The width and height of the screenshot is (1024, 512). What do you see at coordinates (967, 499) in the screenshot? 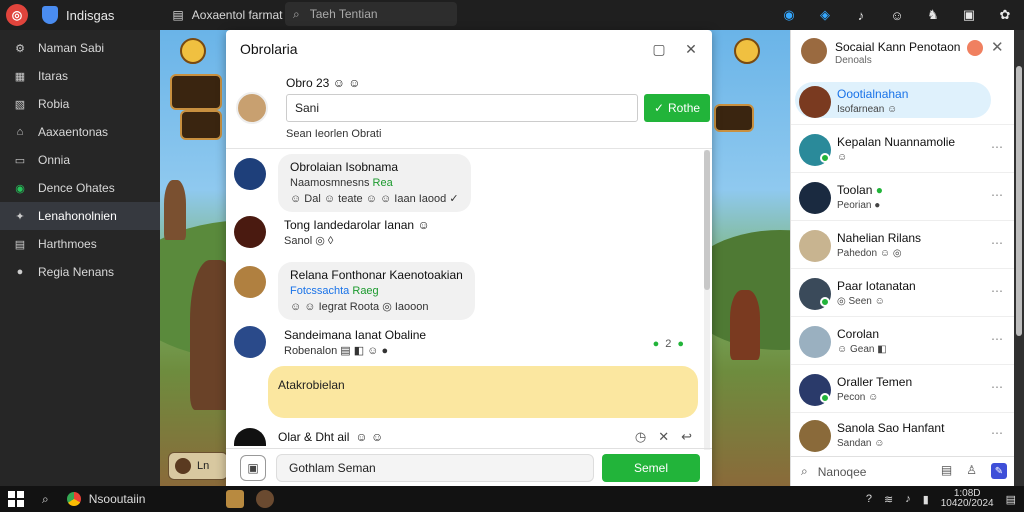
I see `clock: 1:08D 10420/2024` at bounding box center [967, 499].